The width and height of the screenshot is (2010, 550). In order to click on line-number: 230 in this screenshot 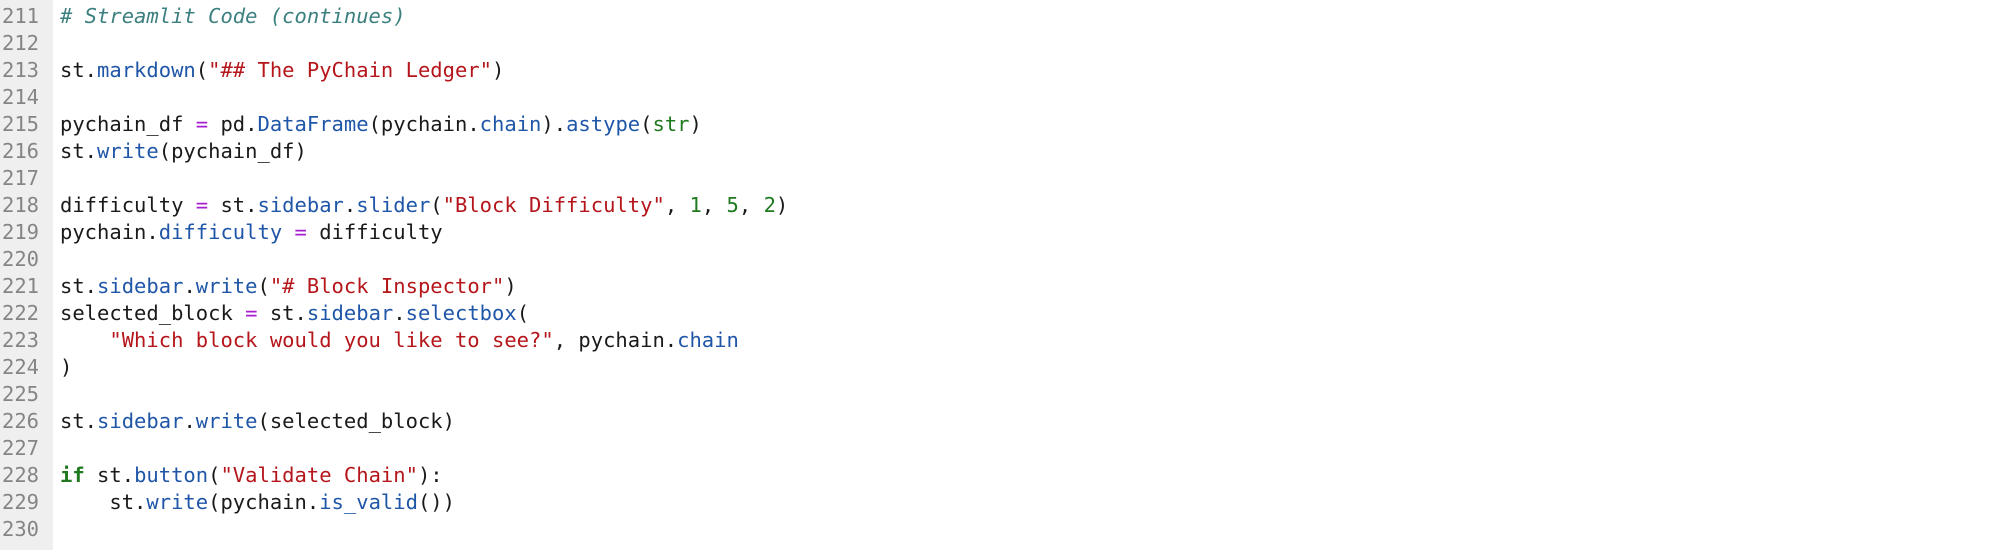, I will do `click(21, 529)`.